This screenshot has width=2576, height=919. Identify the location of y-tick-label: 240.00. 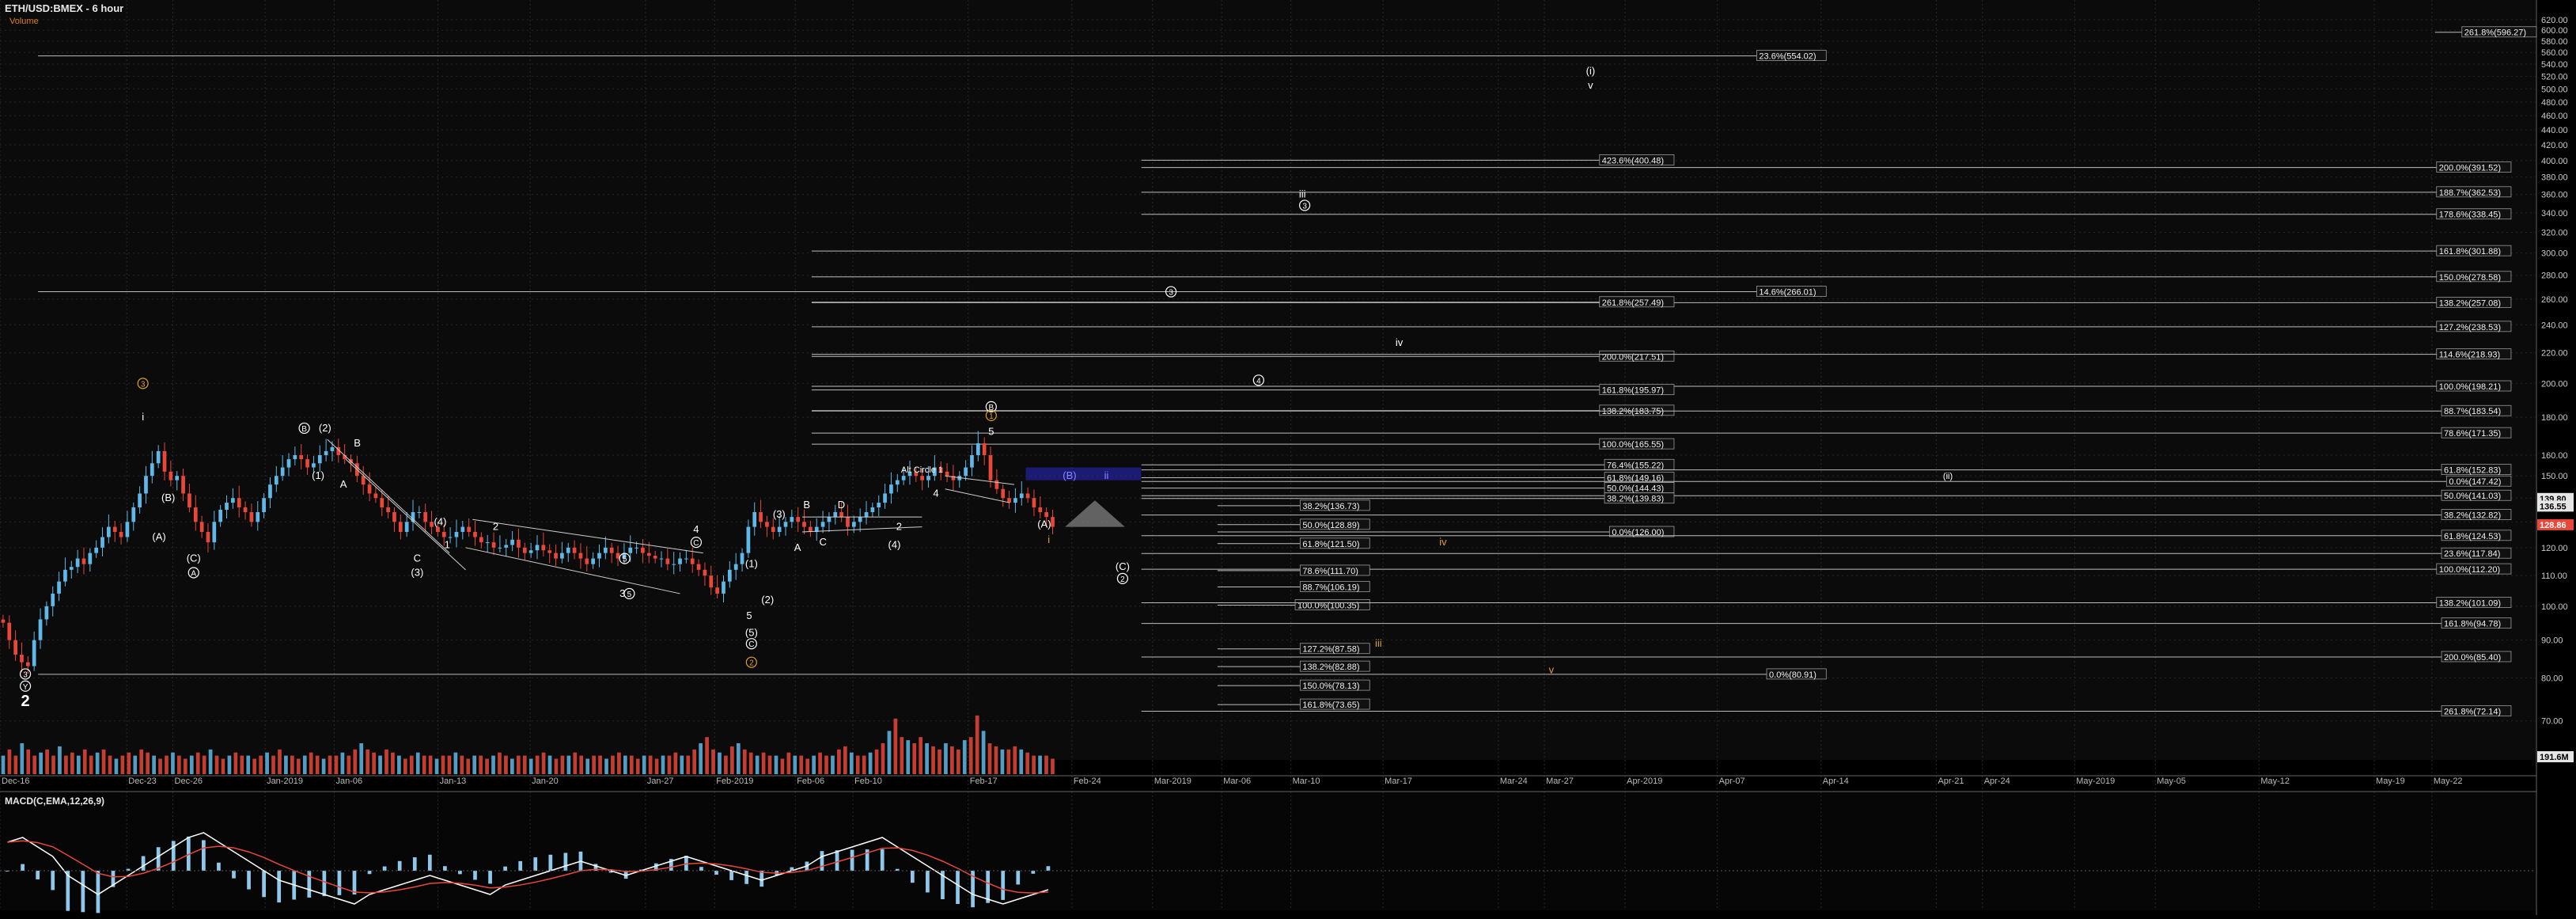
(2554, 325).